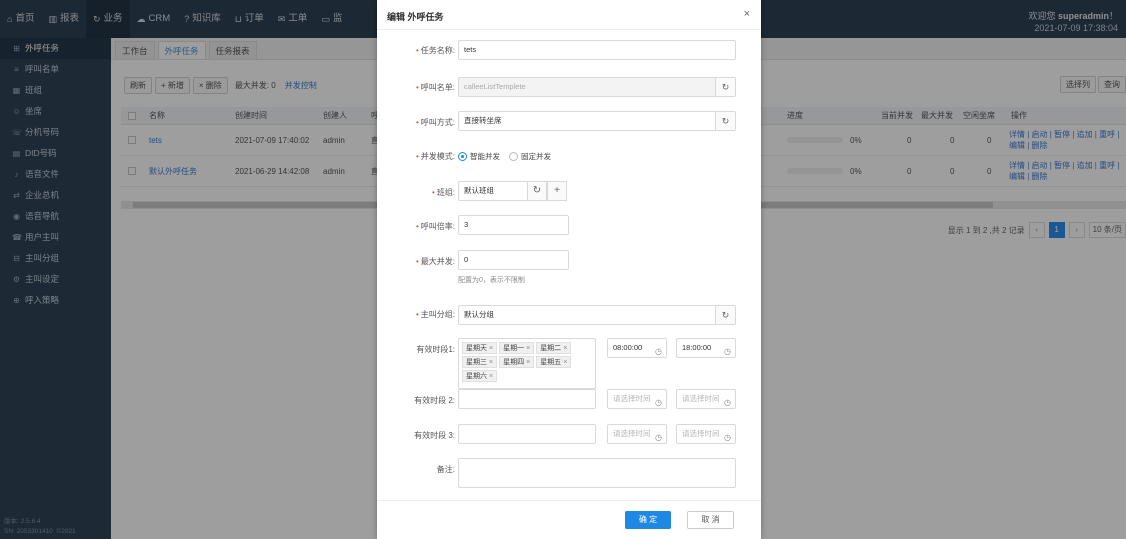  I want to click on concurrency-mode-label: • 并发模式:, so click(431, 156).